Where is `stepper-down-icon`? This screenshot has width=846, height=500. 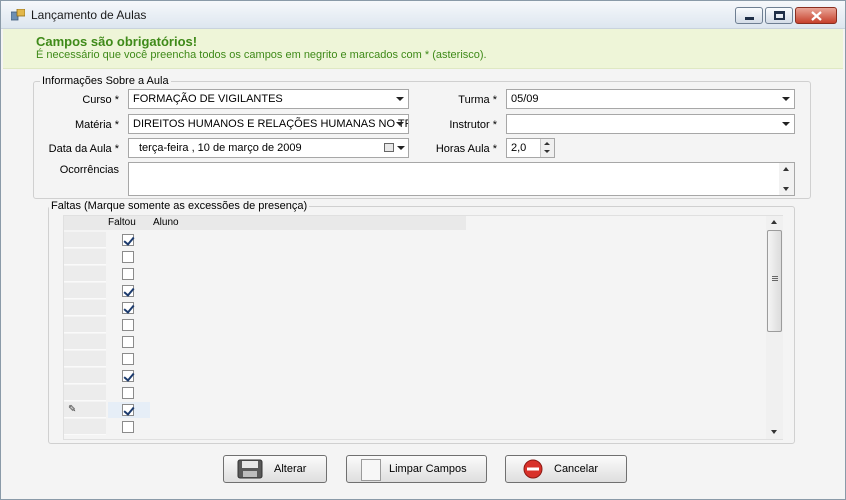 stepper-down-icon is located at coordinates (547, 151).